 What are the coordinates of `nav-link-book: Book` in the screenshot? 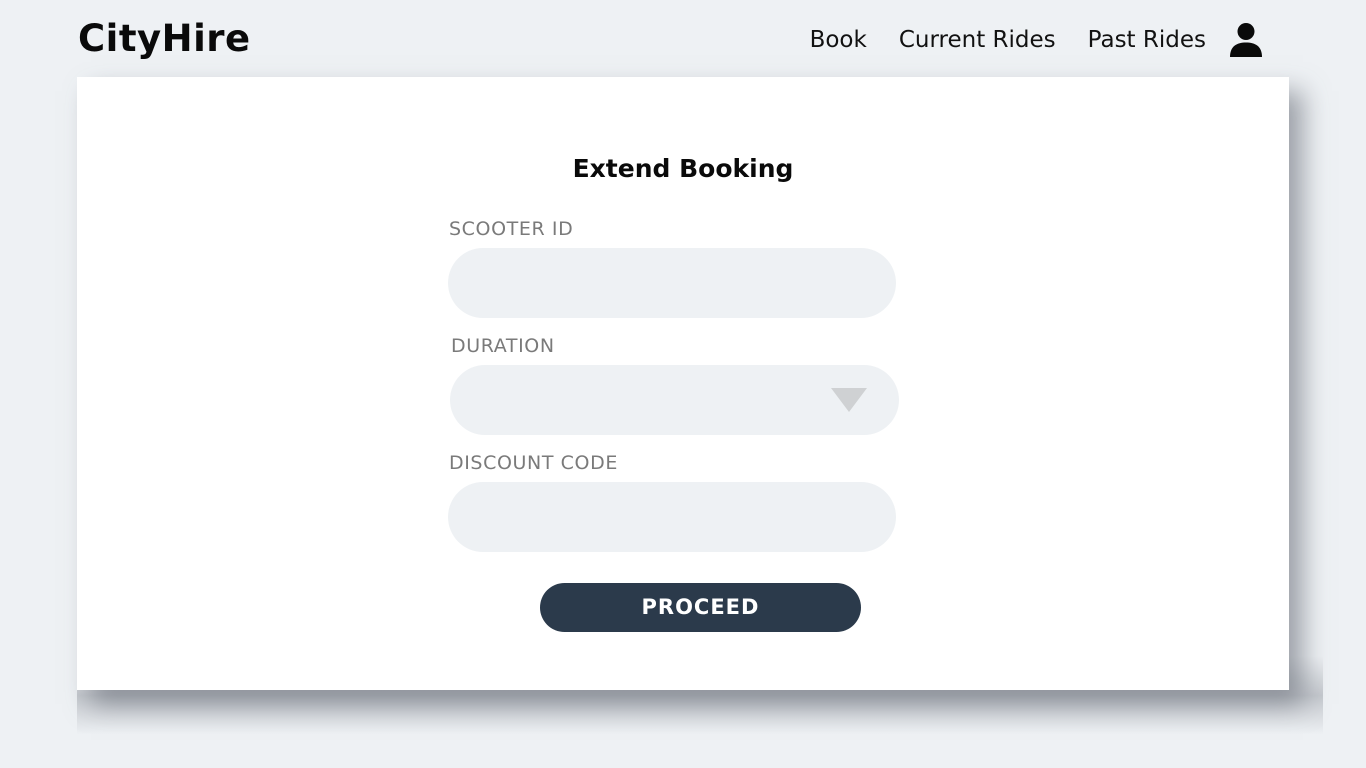 It's located at (838, 40).